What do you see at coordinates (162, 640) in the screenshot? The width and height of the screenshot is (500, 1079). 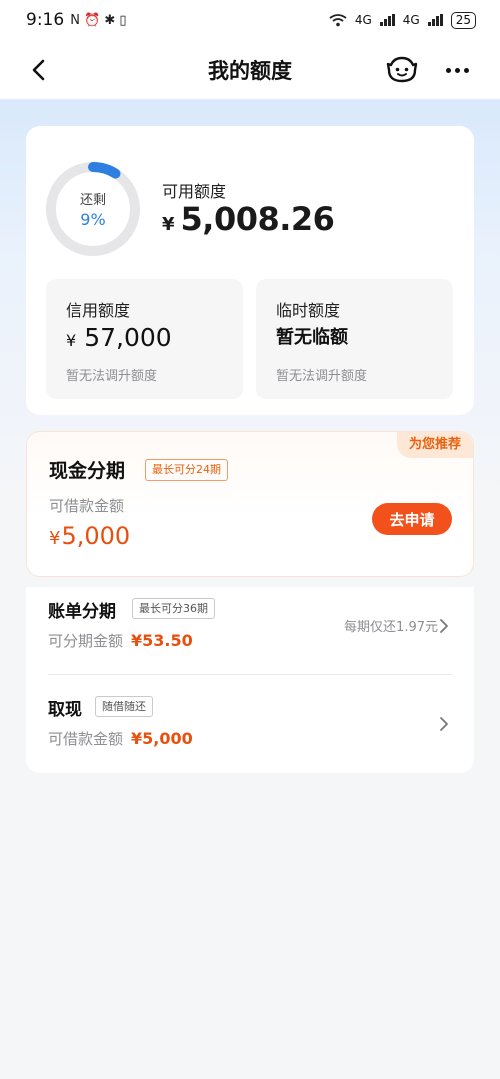 I see `bill-installment-amount: ¥53.50` at bounding box center [162, 640].